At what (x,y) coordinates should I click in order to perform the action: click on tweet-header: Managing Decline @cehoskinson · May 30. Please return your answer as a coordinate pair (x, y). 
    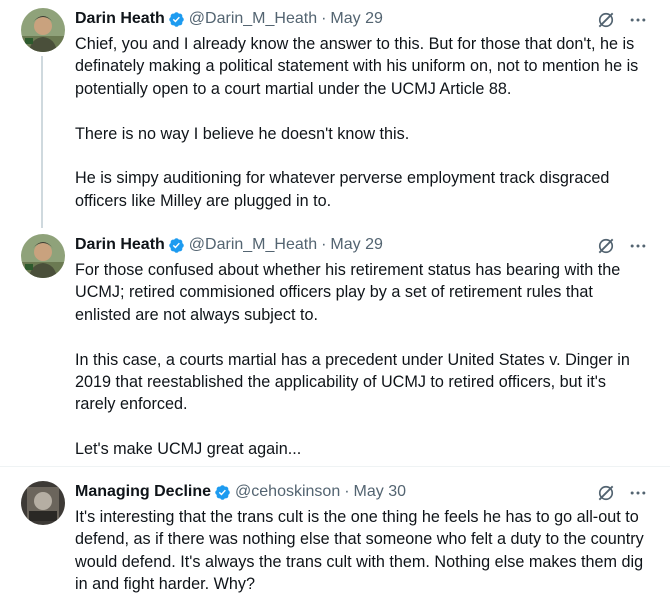
    Looking at the image, I should click on (240, 492).